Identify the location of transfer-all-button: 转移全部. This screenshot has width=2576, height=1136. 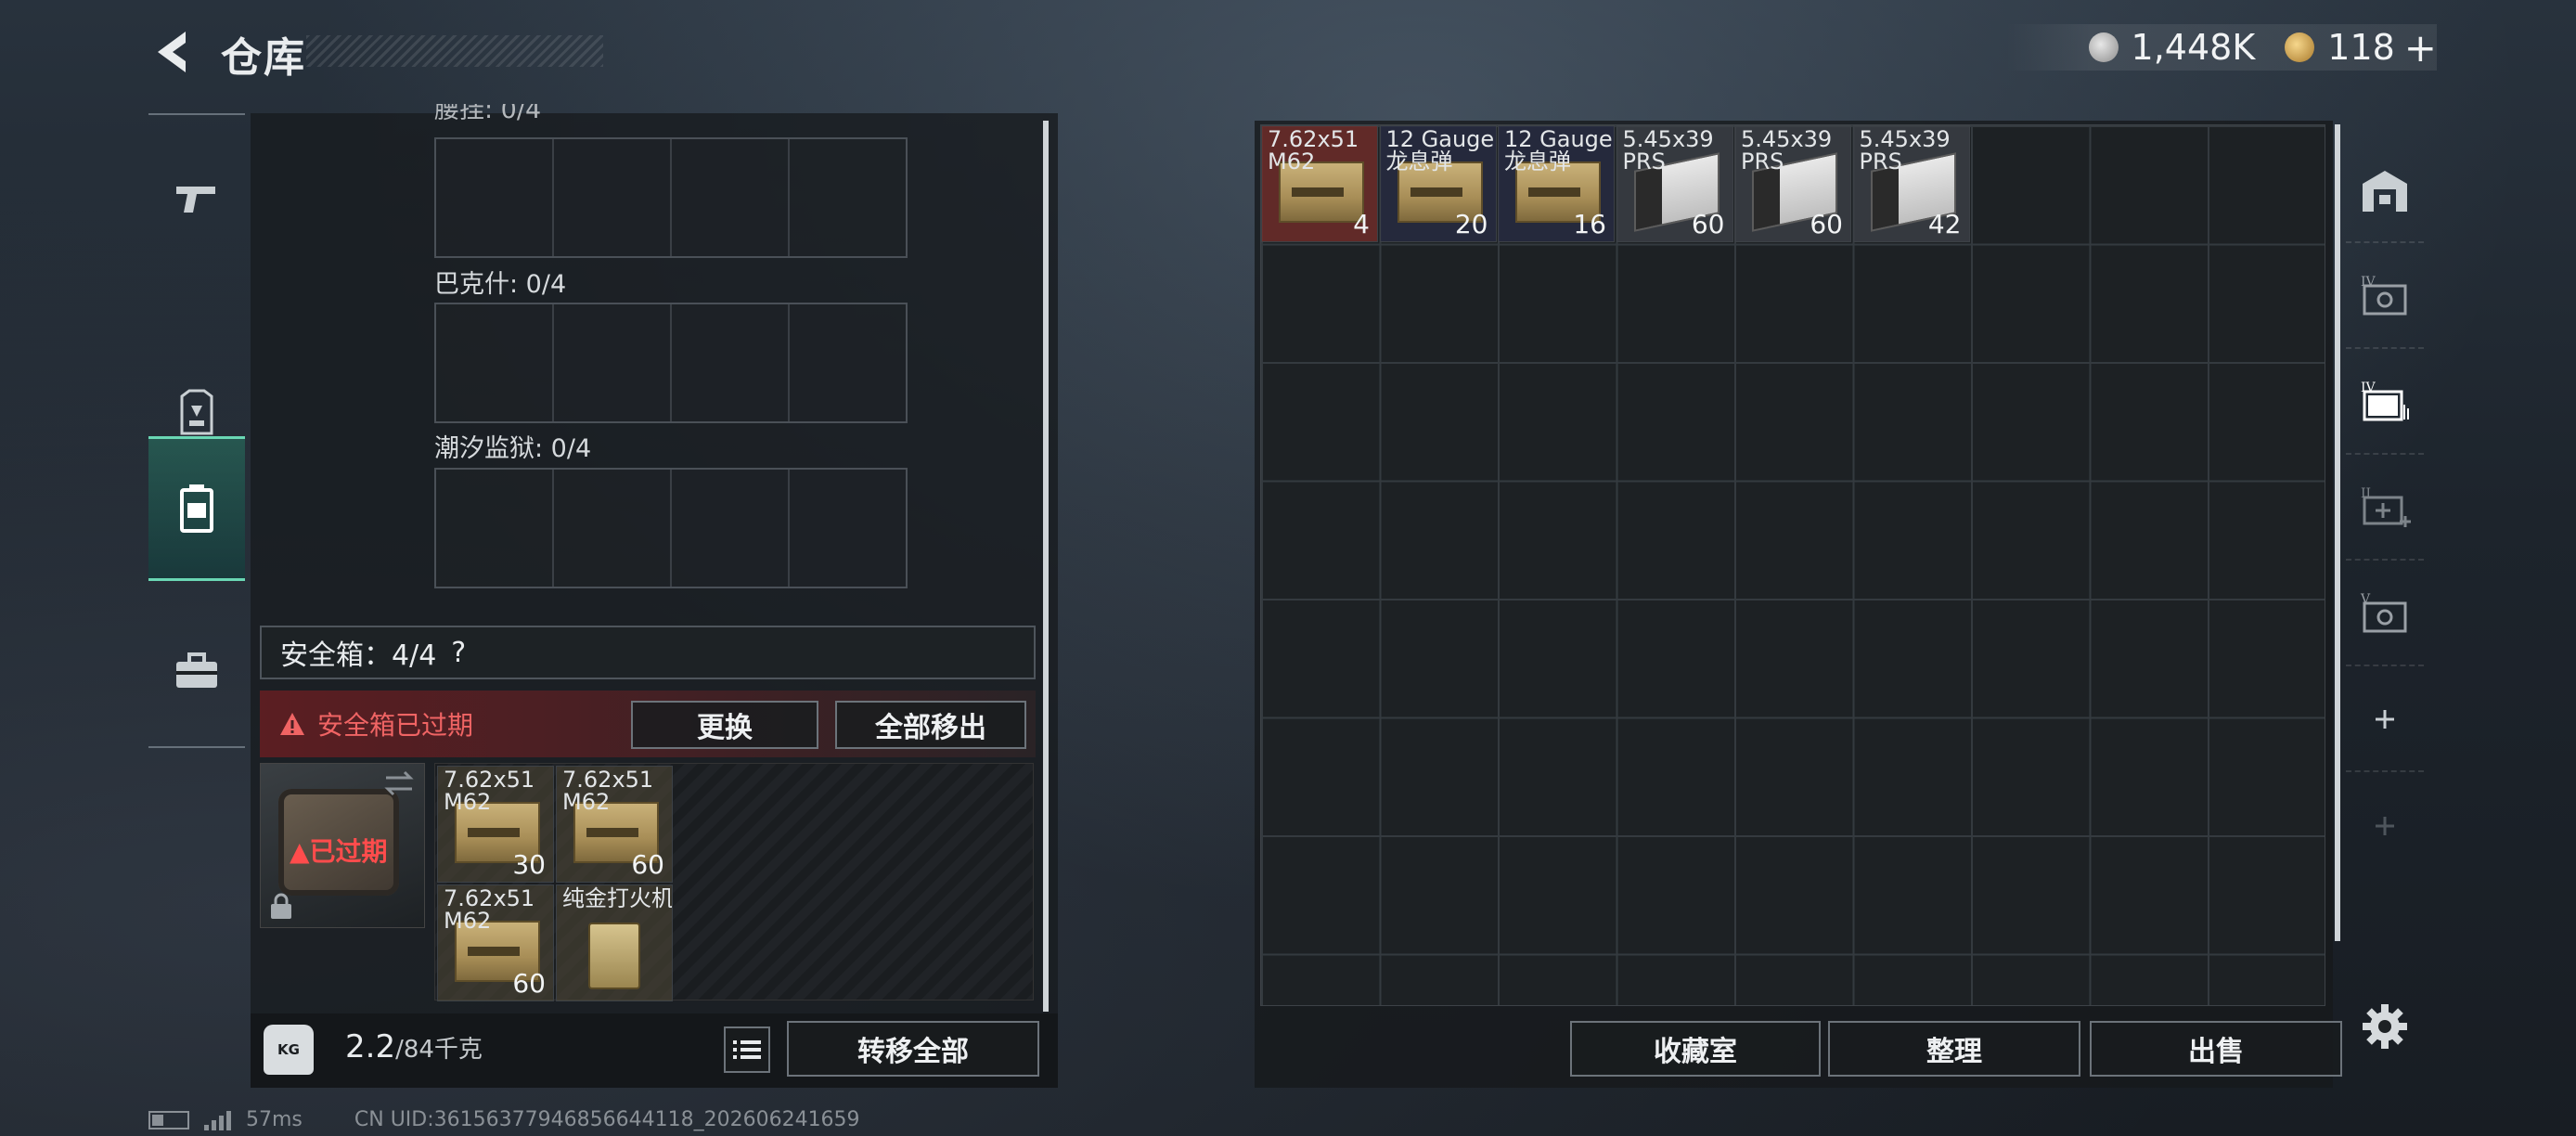
(913, 1049).